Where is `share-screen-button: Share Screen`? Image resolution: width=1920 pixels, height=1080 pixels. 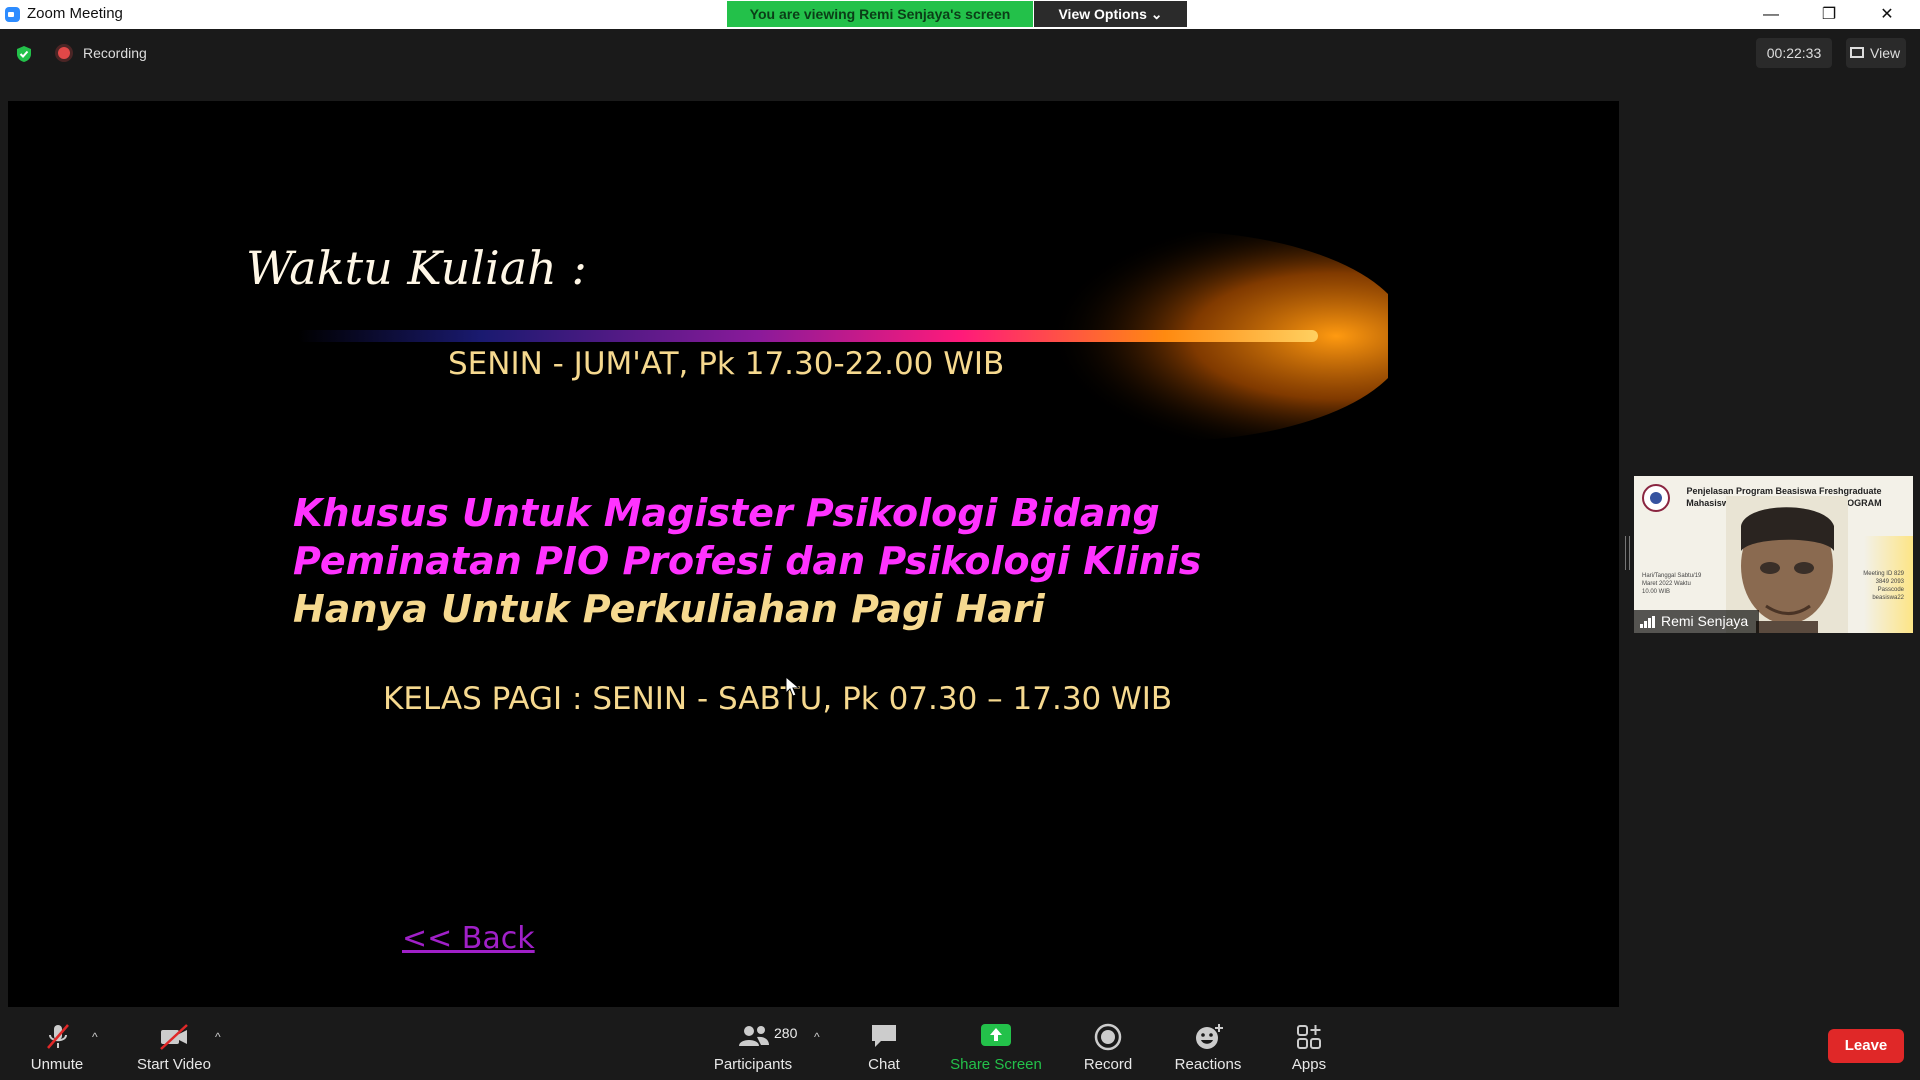
share-screen-button: Share Screen is located at coordinates (996, 1044).